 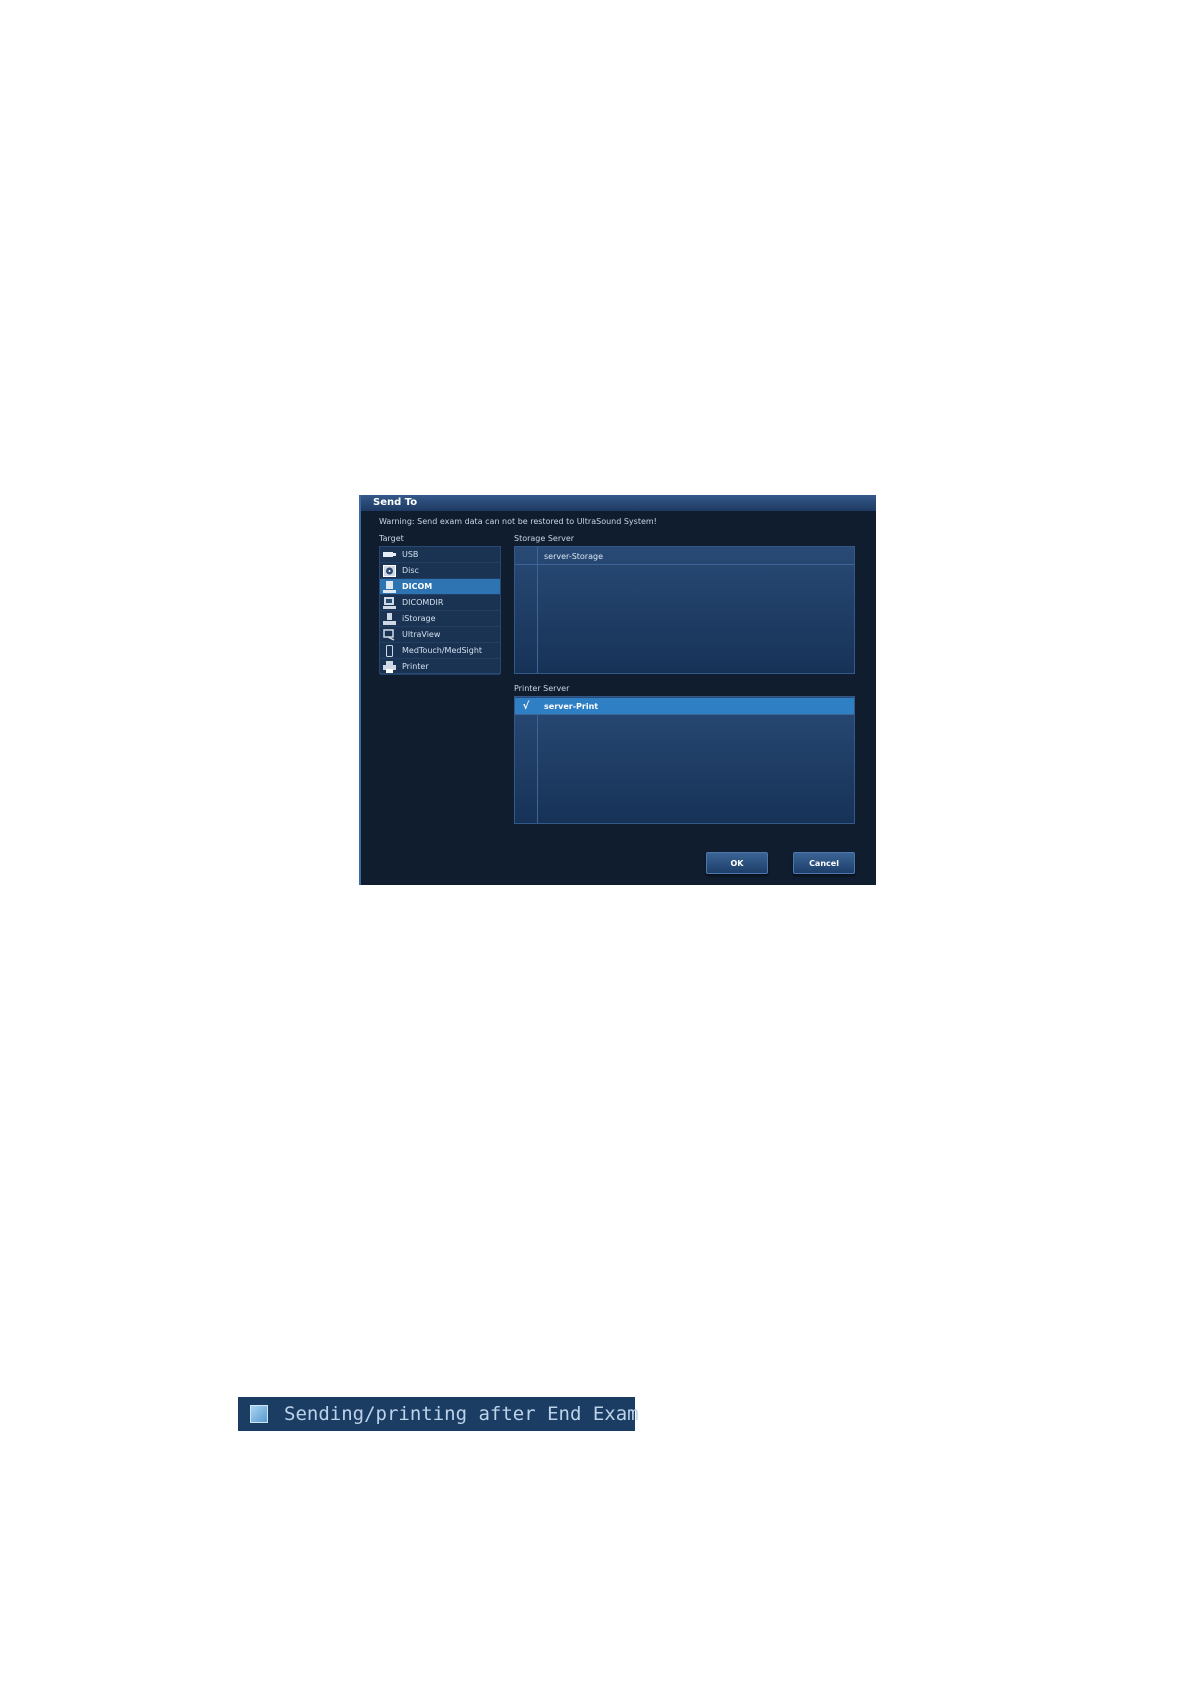 I want to click on send-after-end-exam-option: Sending/printing after End Exam, so click(x=438, y=1414).